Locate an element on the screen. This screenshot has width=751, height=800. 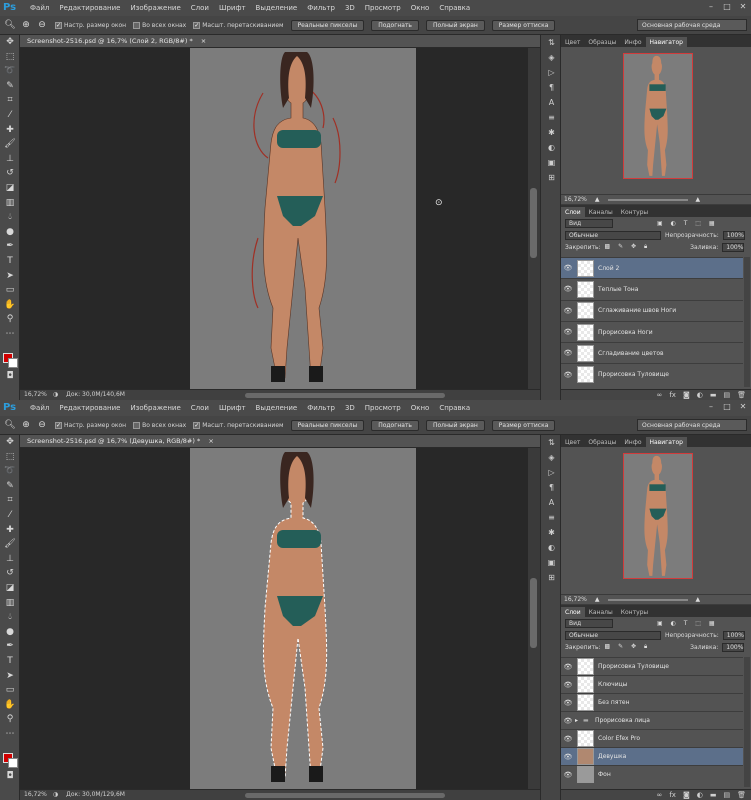
menu-edit: Редактирование is located at coordinates (89, 8).